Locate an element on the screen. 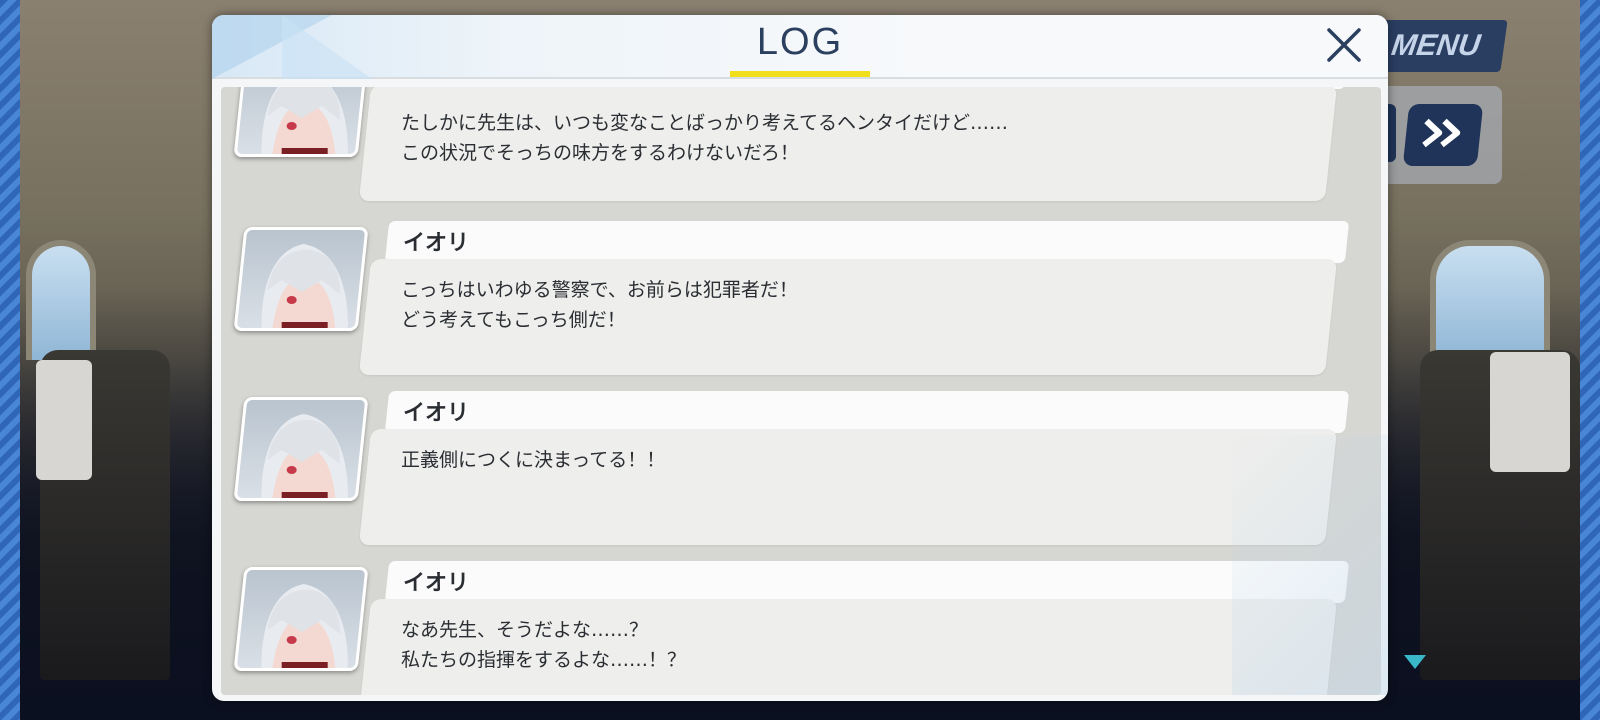 The image size is (1600, 720). message-line: 正義側につくに決まってる！！ is located at coordinates (533, 460).